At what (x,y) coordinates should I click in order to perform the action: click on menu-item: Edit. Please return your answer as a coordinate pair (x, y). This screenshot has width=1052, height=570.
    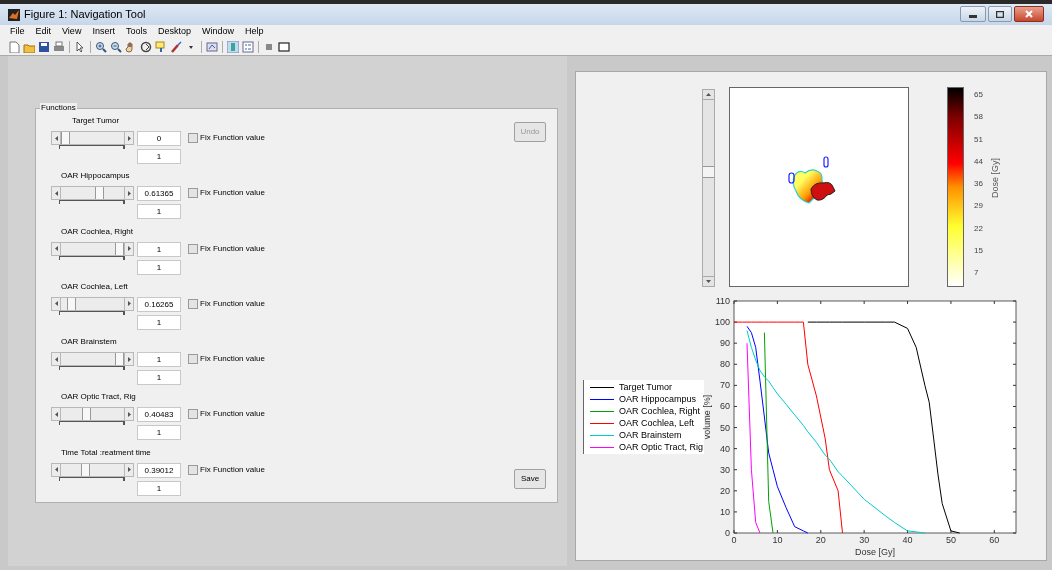
    Looking at the image, I should click on (43, 32).